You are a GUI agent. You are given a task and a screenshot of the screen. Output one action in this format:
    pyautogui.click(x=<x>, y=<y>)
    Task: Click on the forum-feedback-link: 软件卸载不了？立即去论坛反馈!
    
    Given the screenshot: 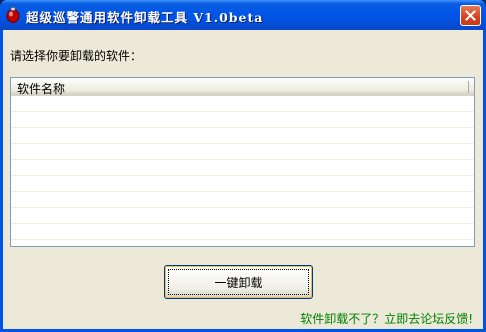 What is the action you would take?
    pyautogui.click(x=386, y=318)
    